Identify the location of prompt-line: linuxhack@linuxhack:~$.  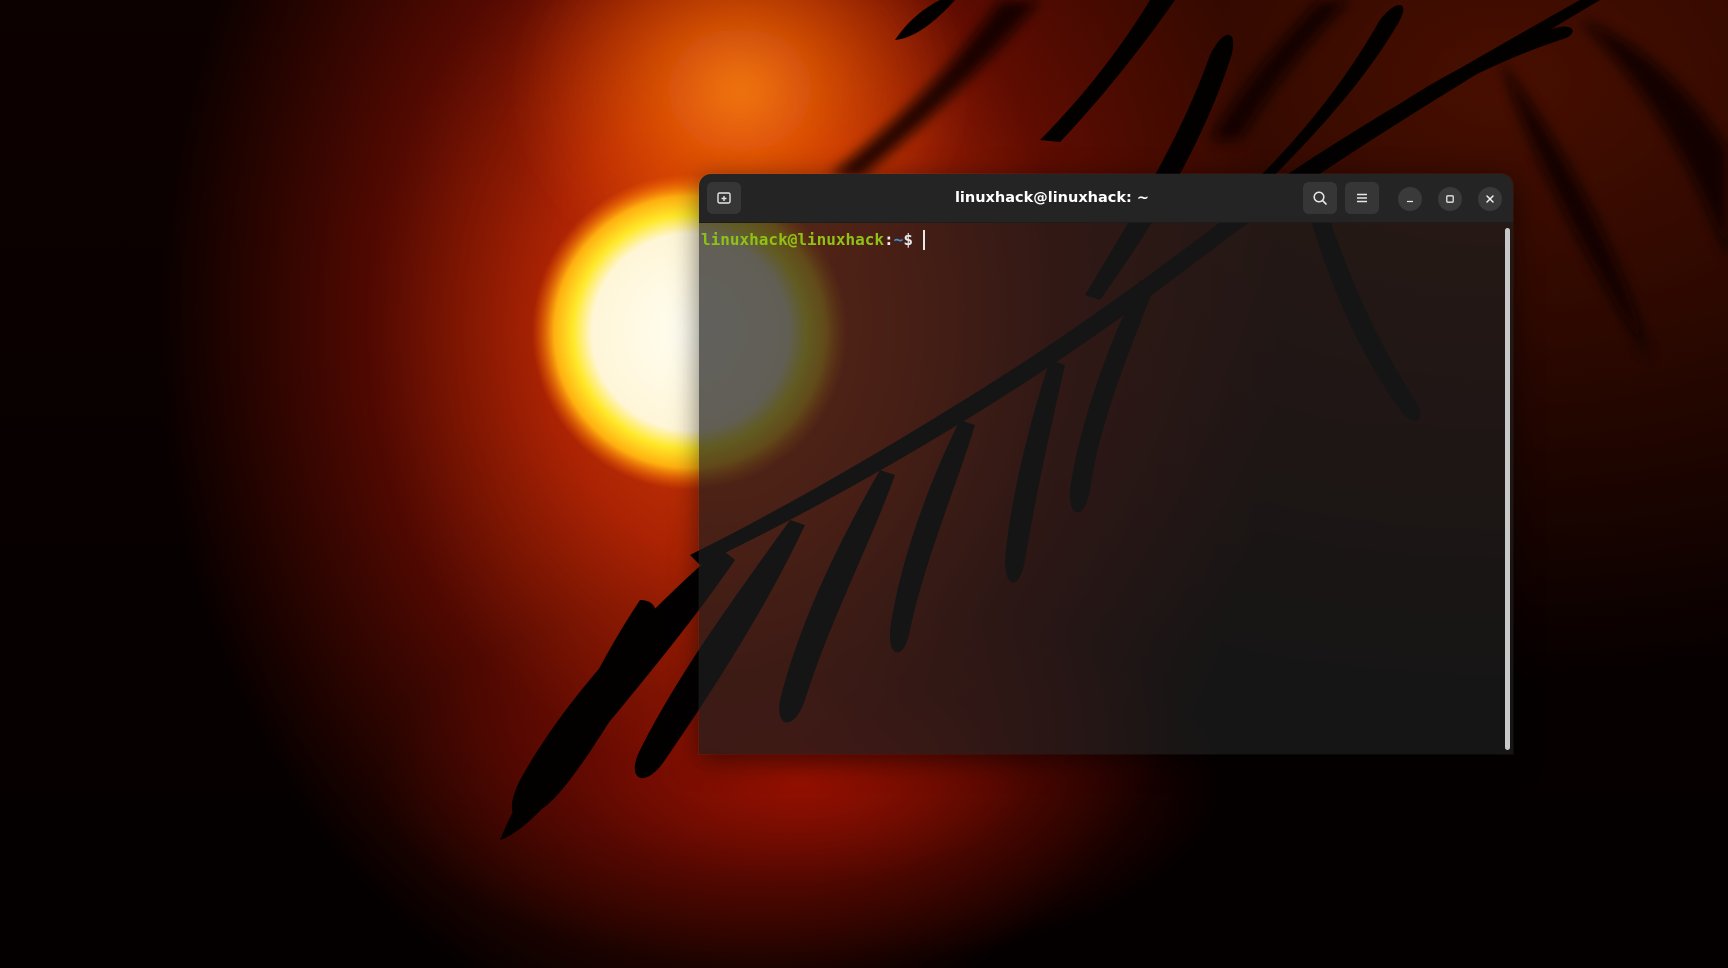
(813, 240).